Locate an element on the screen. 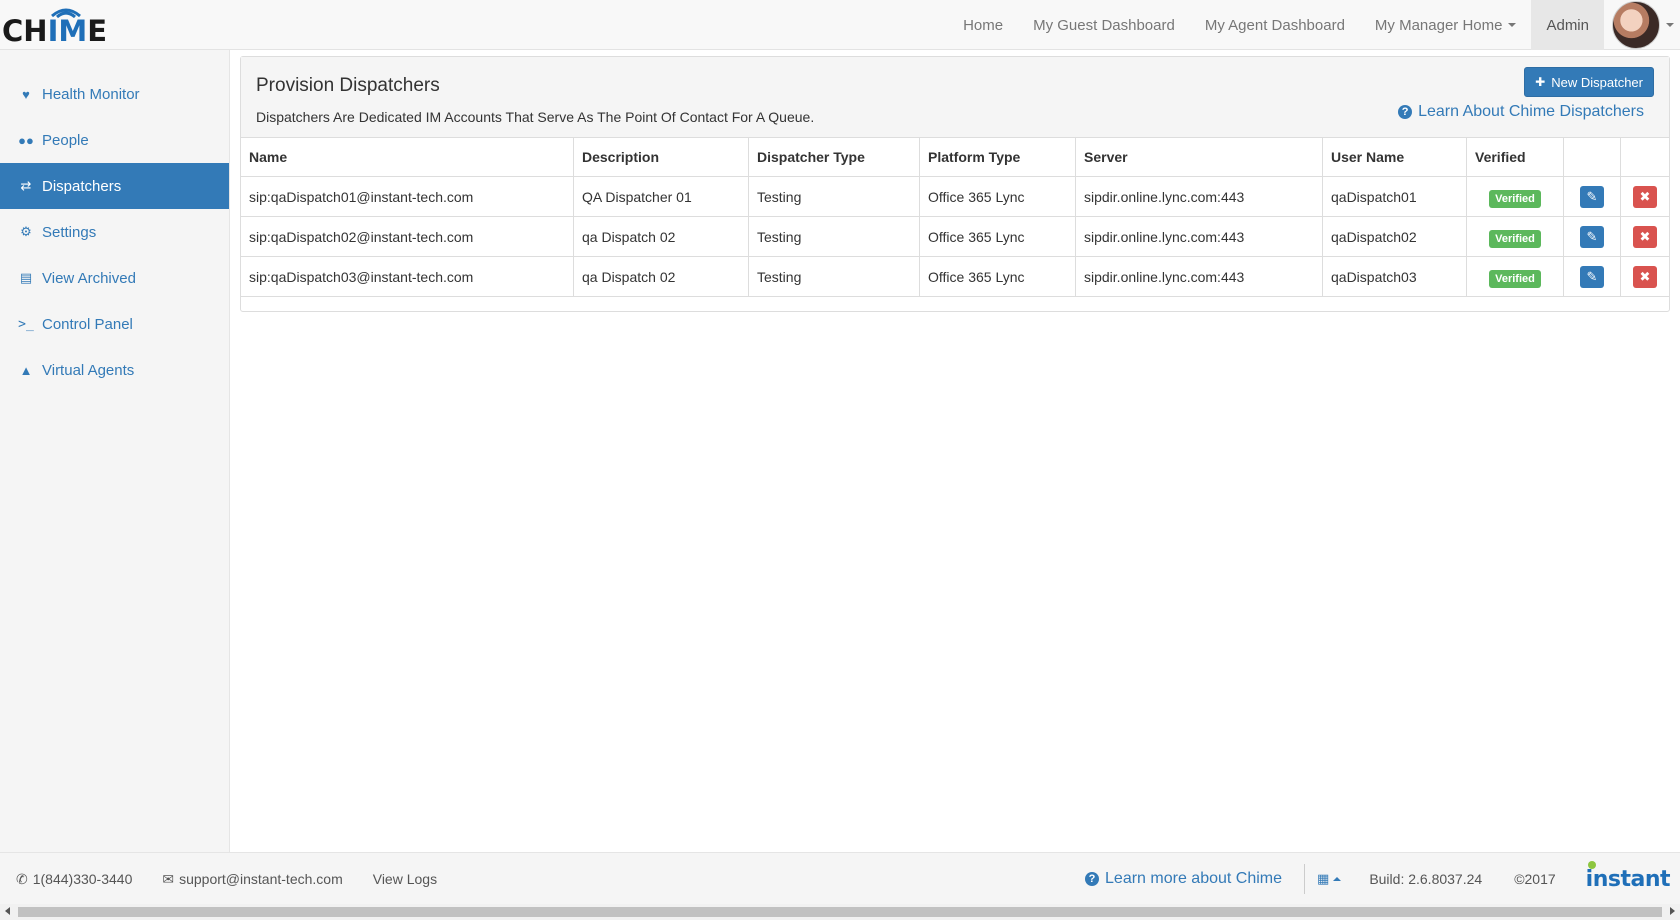 This screenshot has height=920, width=1680. learn-more-label: Learn more about Chime is located at coordinates (1194, 878).